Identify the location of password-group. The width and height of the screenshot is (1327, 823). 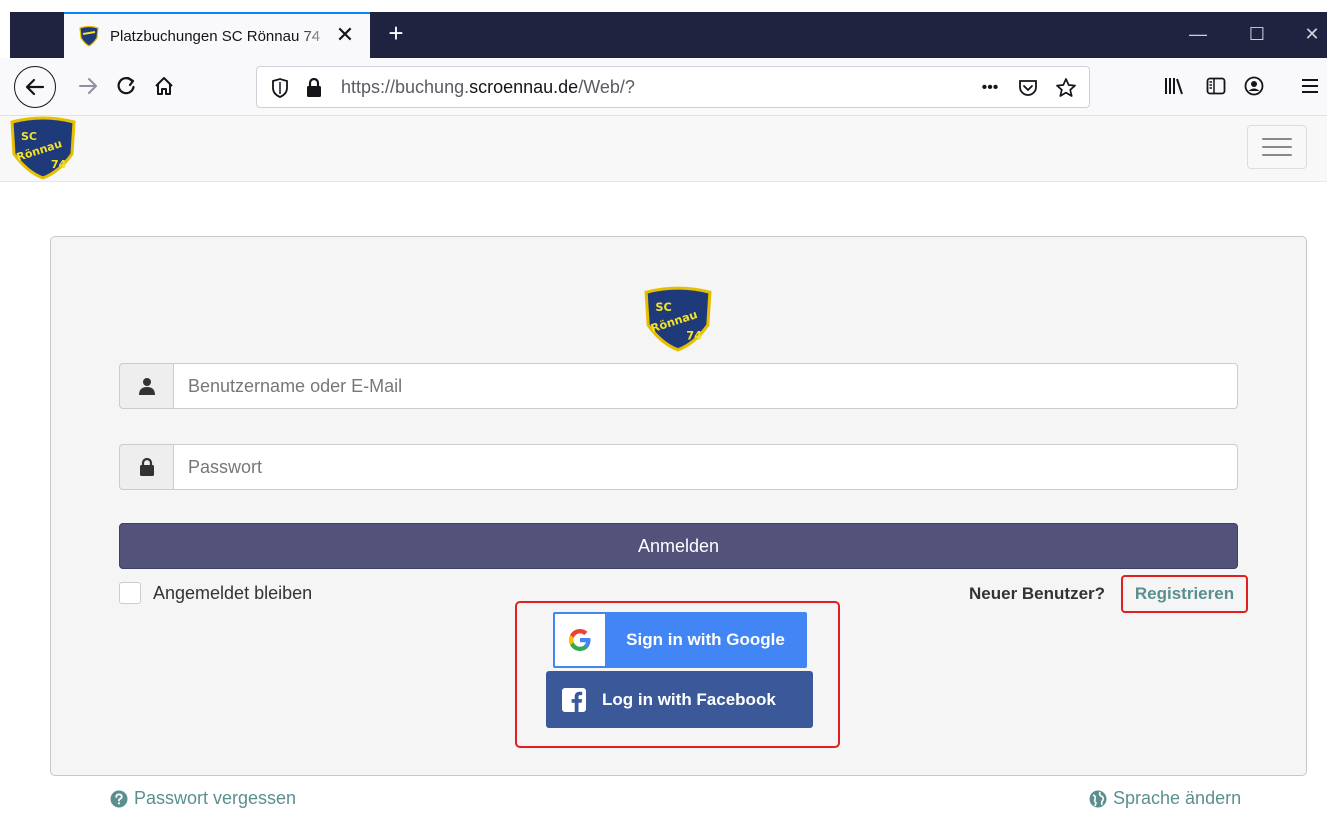
(678, 467).